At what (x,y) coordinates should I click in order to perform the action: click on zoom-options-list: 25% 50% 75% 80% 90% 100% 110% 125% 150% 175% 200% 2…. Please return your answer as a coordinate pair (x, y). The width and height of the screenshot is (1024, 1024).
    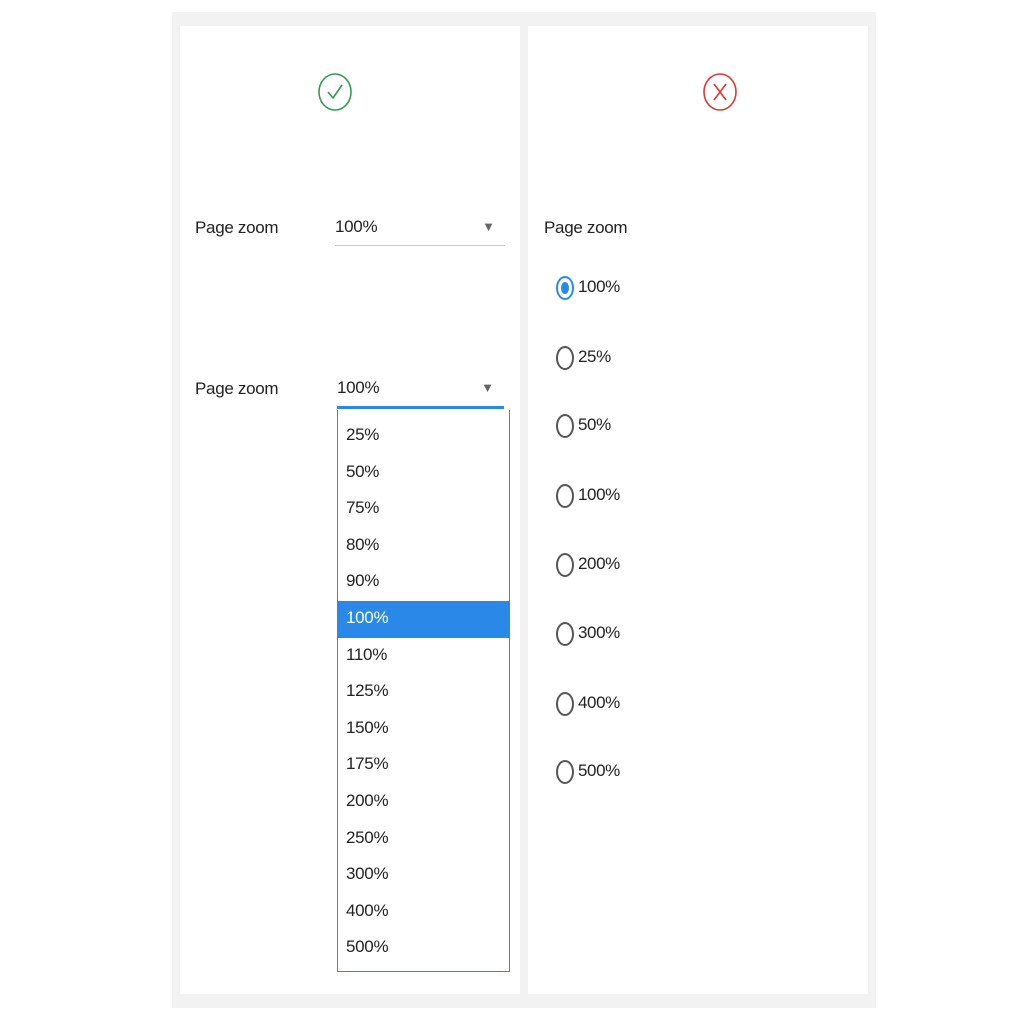
    Looking at the image, I should click on (423, 691).